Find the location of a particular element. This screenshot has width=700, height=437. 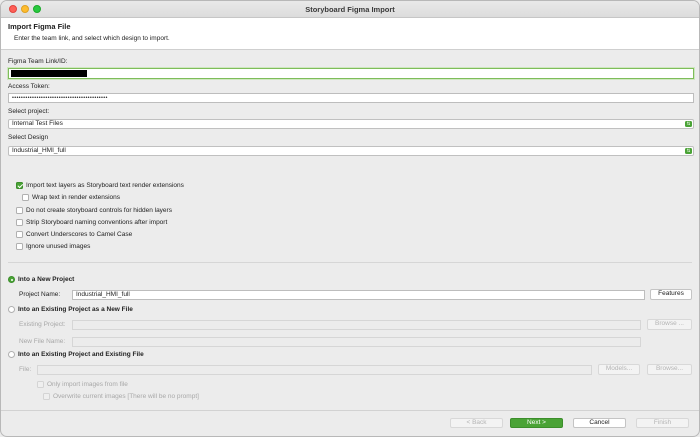

project-name-input: Industrial_HMI_full is located at coordinates (358, 295).